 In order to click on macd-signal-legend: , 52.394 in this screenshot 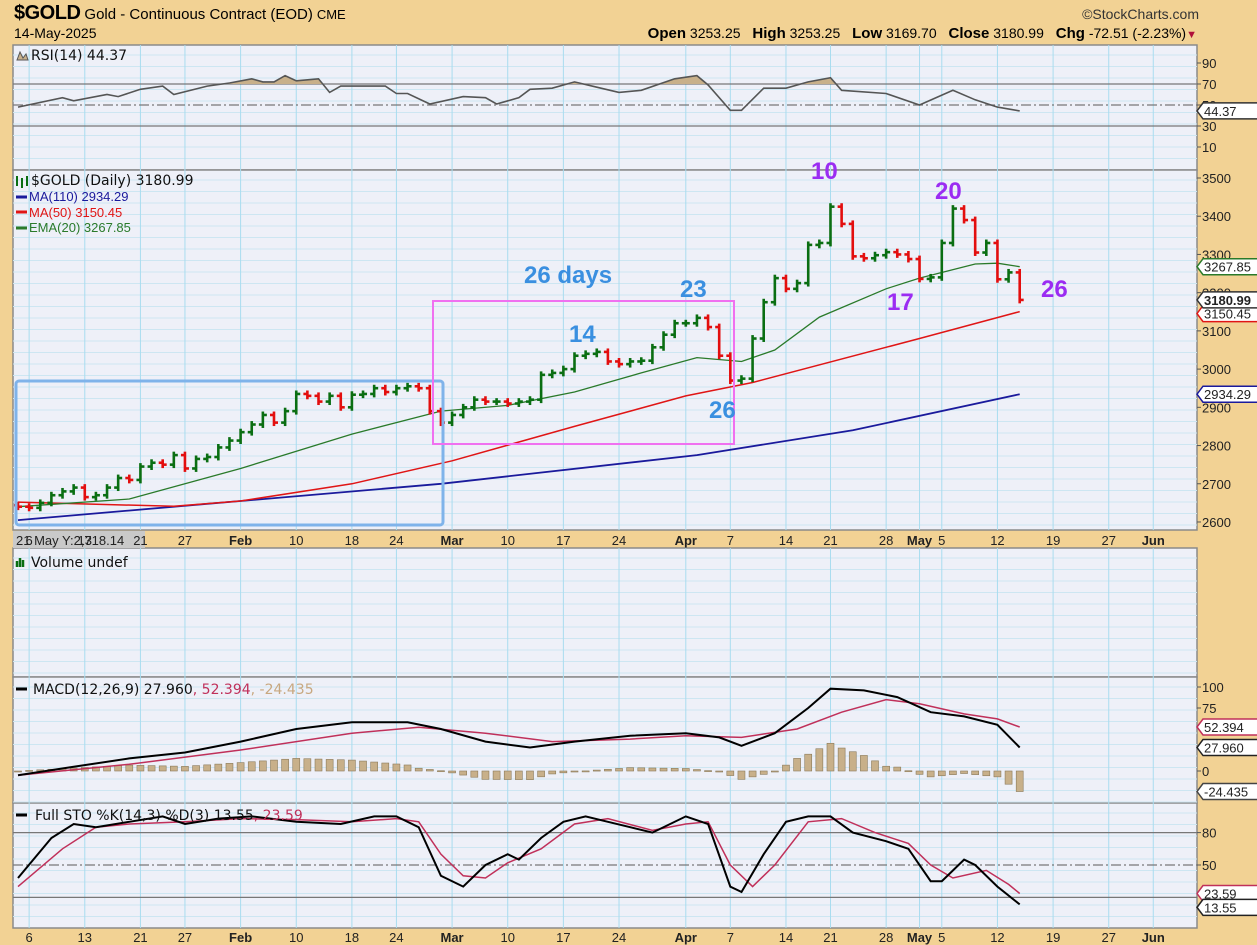, I will do `click(222, 690)`.